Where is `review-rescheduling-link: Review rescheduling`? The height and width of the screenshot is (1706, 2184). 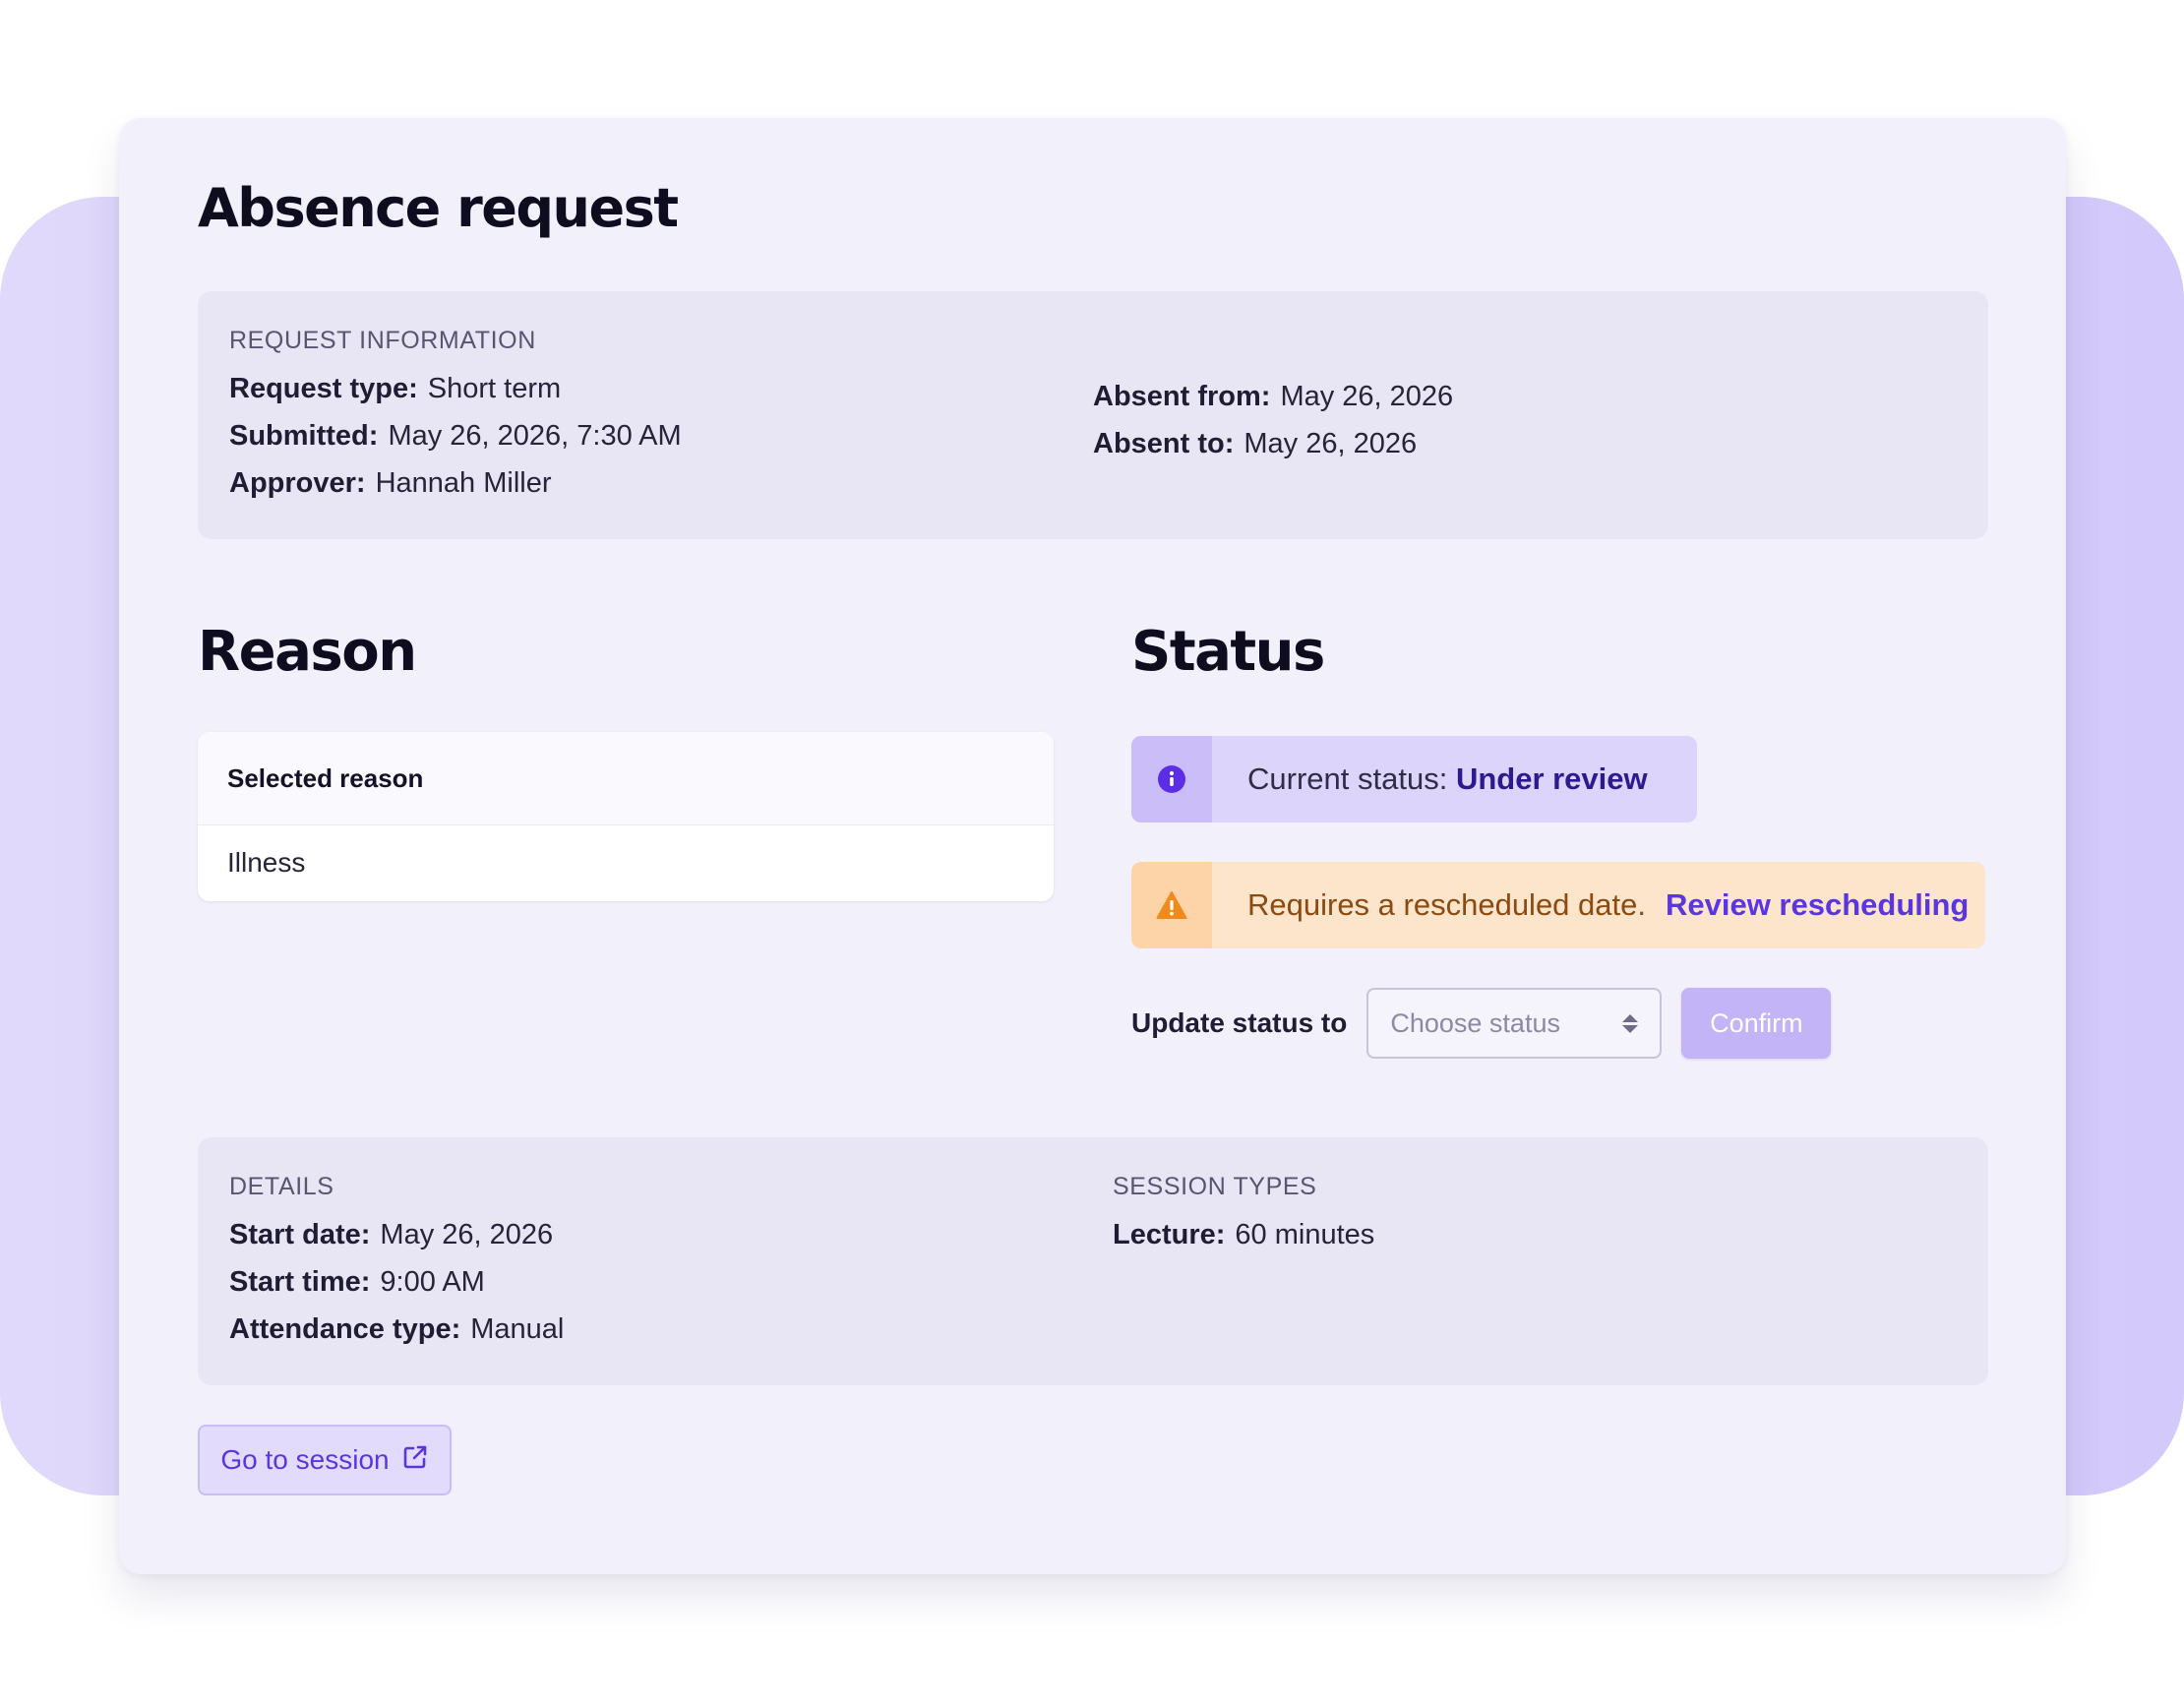 review-rescheduling-link: Review rescheduling is located at coordinates (1817, 904).